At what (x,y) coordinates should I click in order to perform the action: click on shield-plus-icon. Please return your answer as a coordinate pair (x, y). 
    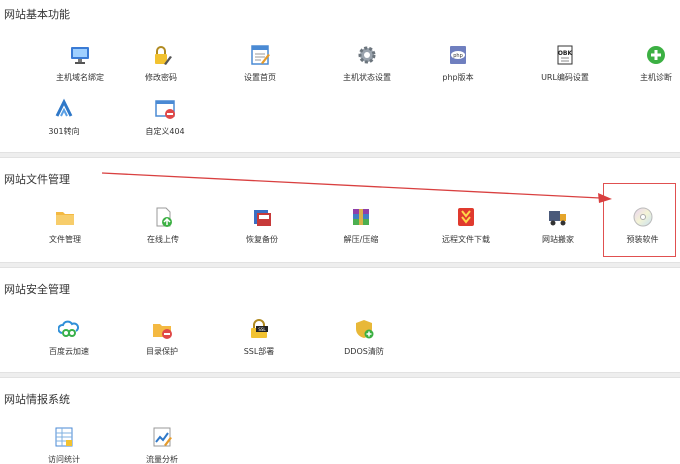
    Looking at the image, I should click on (365, 329).